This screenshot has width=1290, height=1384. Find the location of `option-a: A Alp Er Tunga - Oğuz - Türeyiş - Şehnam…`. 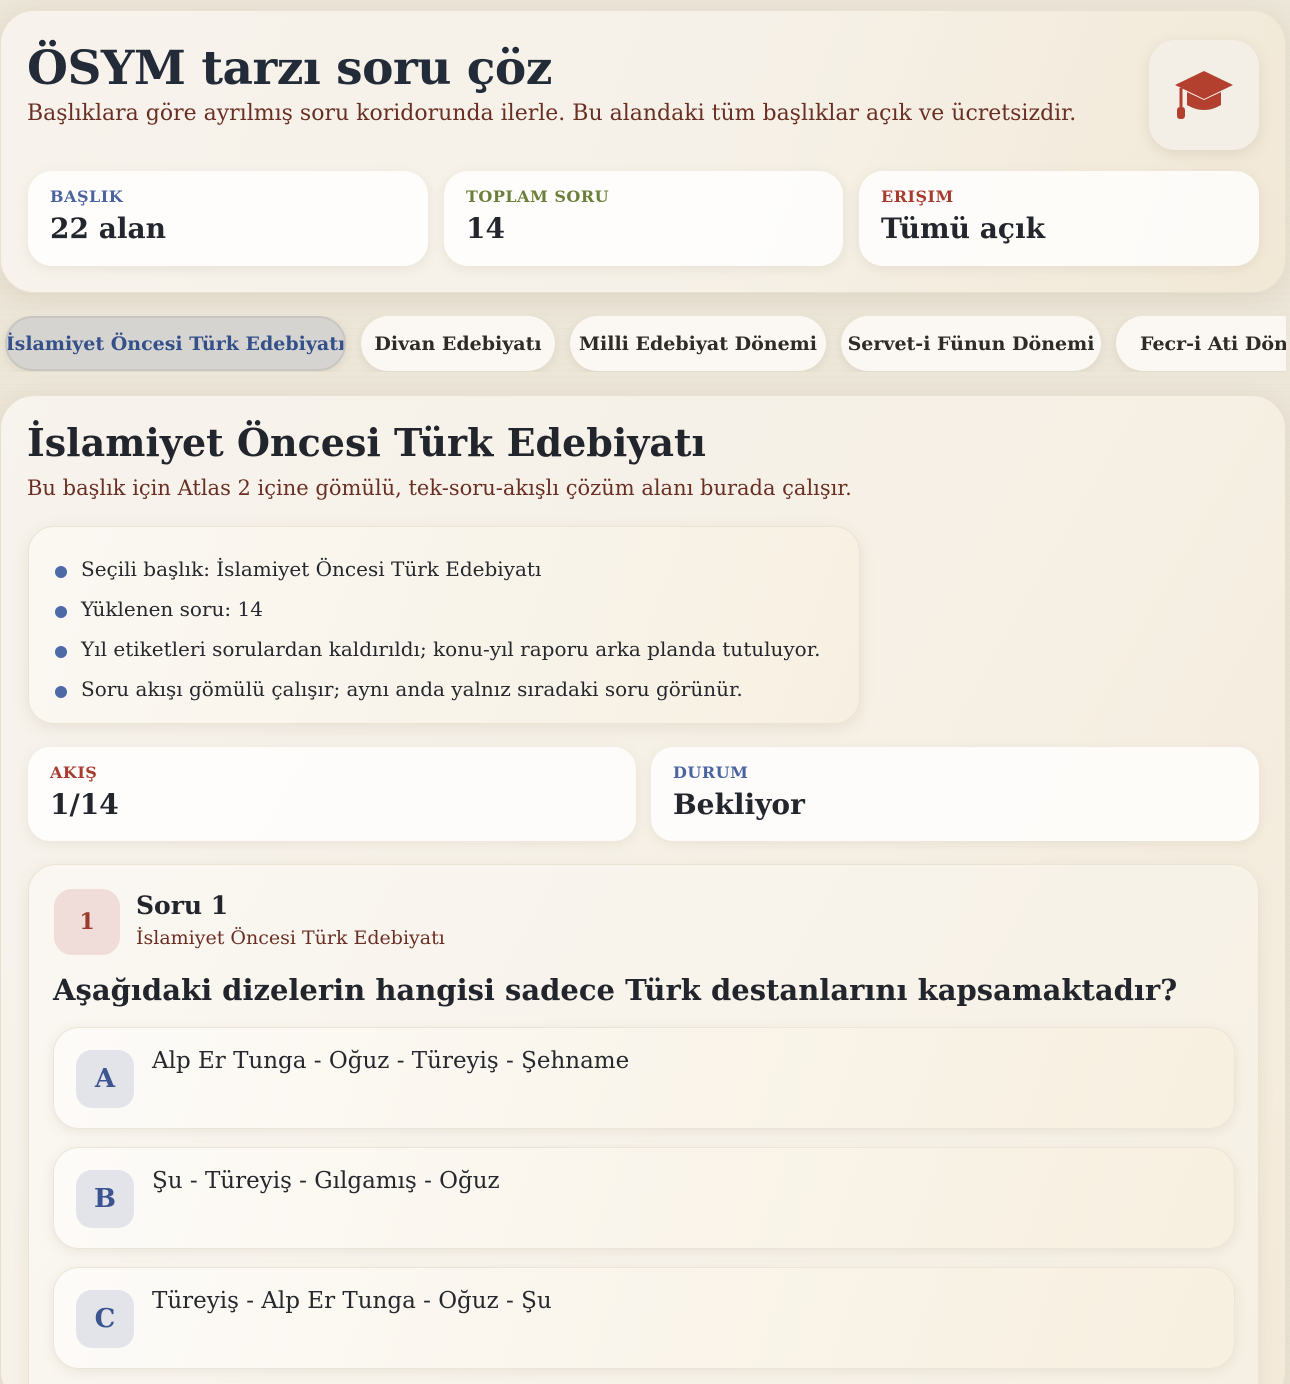

option-a: A Alp Er Tunga - Oğuz - Türeyiş - Şehnam… is located at coordinates (644, 1078).